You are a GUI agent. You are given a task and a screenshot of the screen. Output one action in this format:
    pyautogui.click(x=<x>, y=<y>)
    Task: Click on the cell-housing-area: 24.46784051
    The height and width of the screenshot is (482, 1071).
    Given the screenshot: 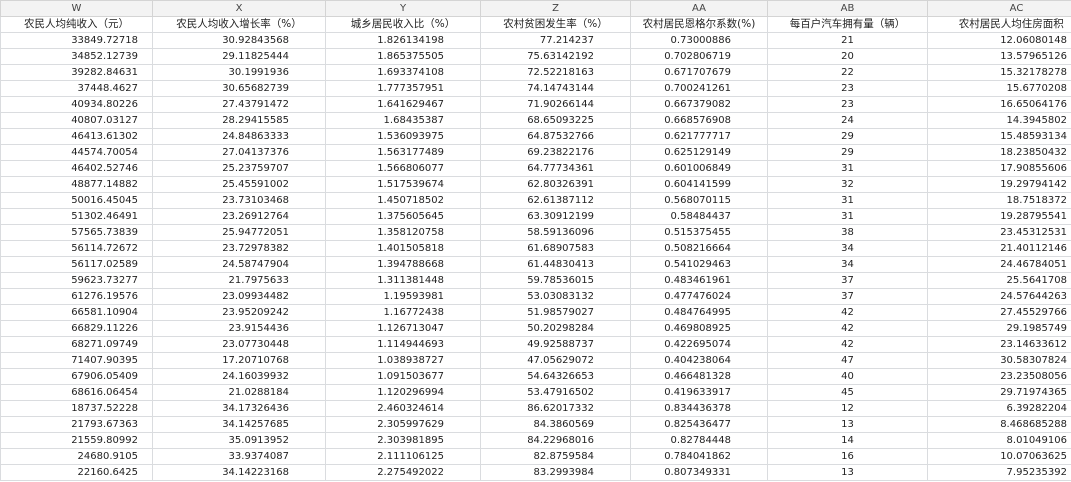 What is the action you would take?
    pyautogui.click(x=999, y=264)
    